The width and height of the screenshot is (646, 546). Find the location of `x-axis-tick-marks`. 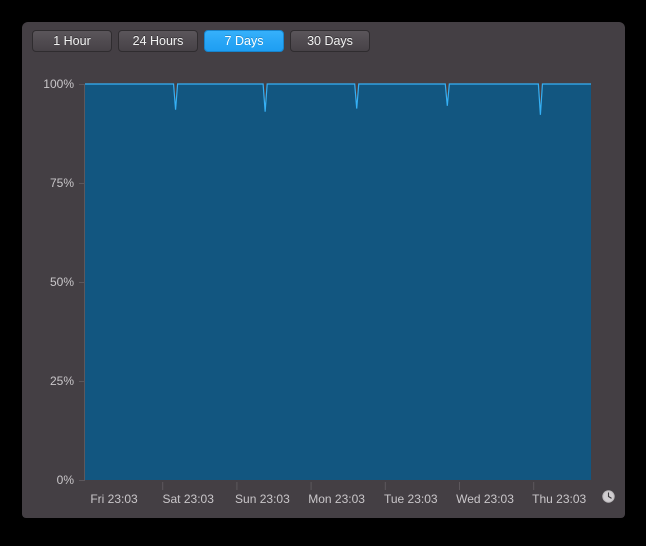

x-axis-tick-marks is located at coordinates (348, 486).